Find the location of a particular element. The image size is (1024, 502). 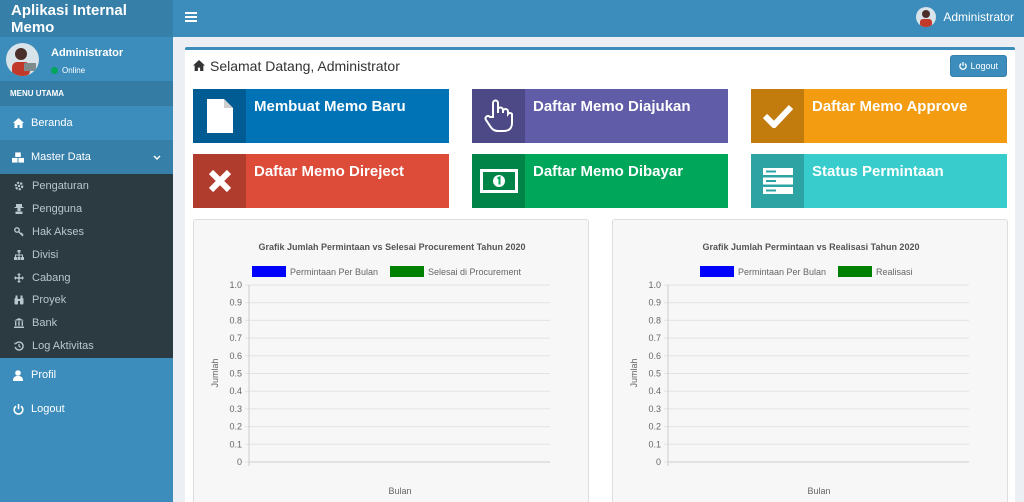

legend-label: Realisasi is located at coordinates (894, 272).